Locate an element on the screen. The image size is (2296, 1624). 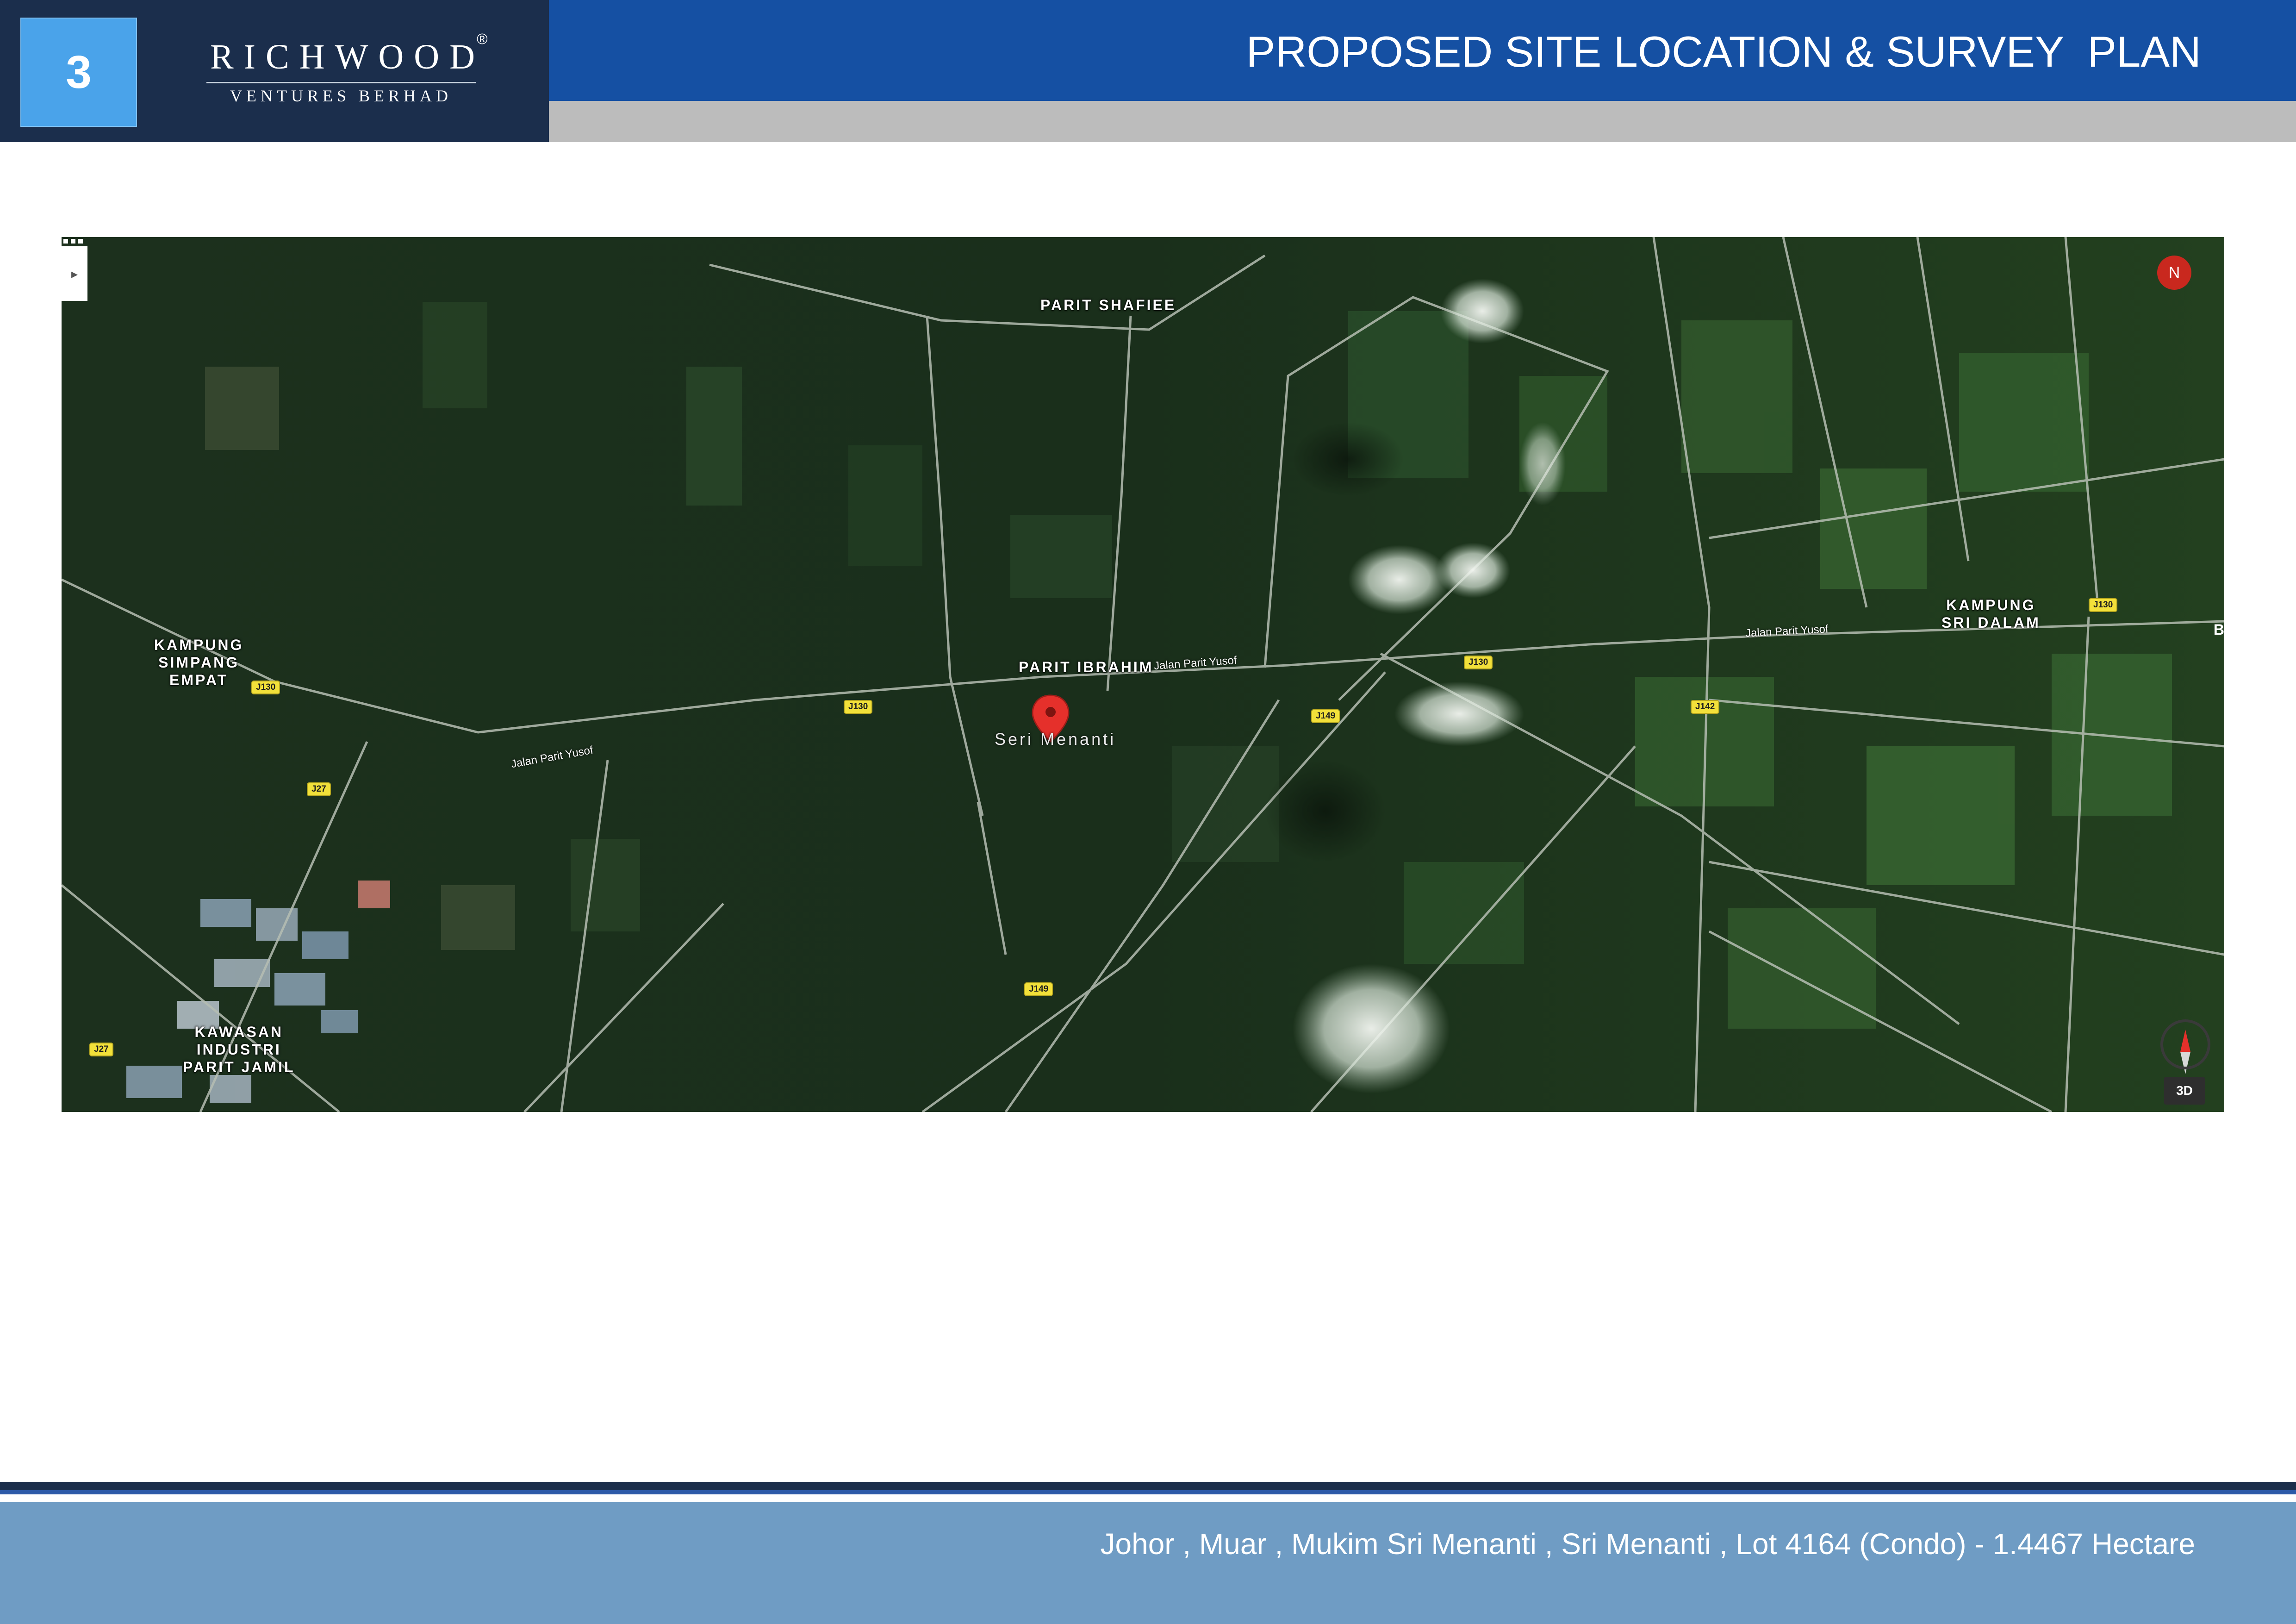
chevron-right-icon: ▸ is located at coordinates (74, 273).